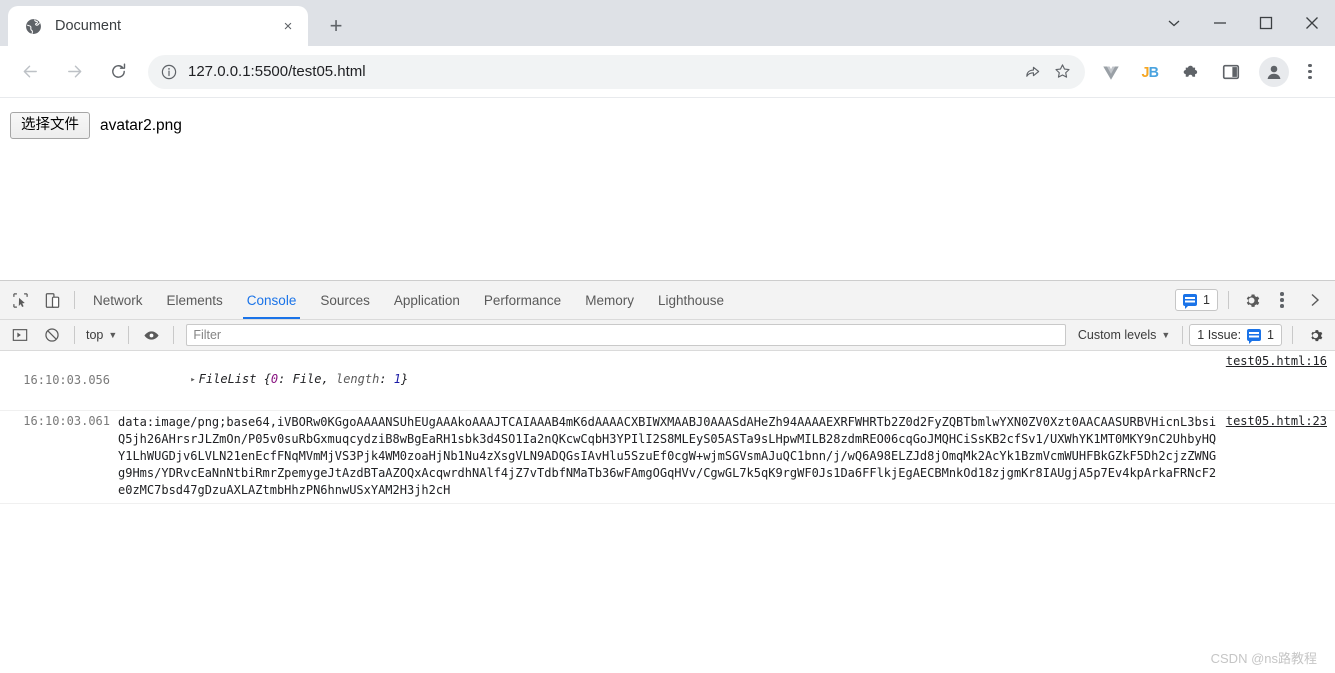 The height and width of the screenshot is (673, 1335). What do you see at coordinates (158, 26) in the screenshot?
I see `browser-tab: Document ×` at bounding box center [158, 26].